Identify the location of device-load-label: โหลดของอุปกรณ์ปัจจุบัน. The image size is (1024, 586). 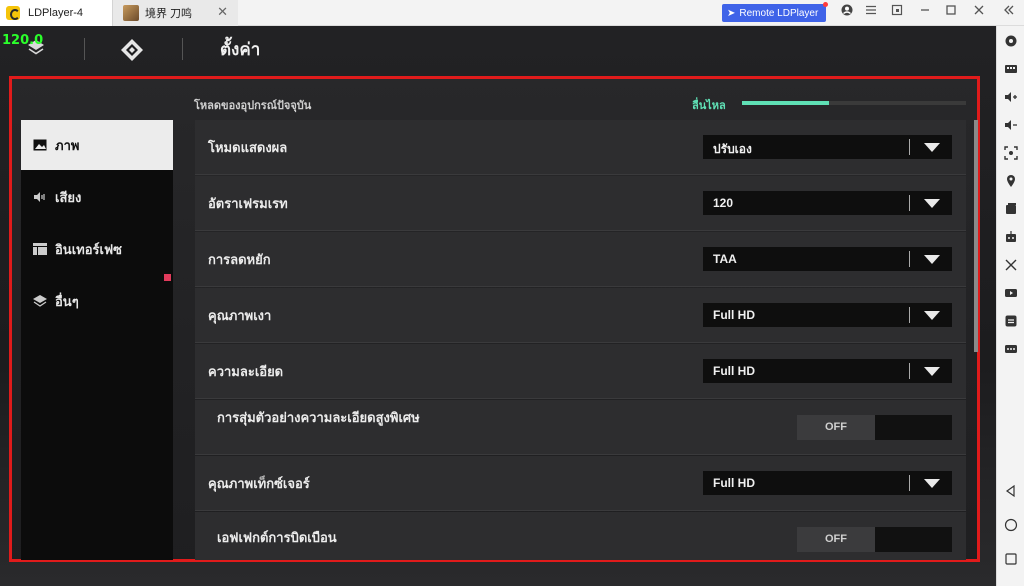
(253, 105).